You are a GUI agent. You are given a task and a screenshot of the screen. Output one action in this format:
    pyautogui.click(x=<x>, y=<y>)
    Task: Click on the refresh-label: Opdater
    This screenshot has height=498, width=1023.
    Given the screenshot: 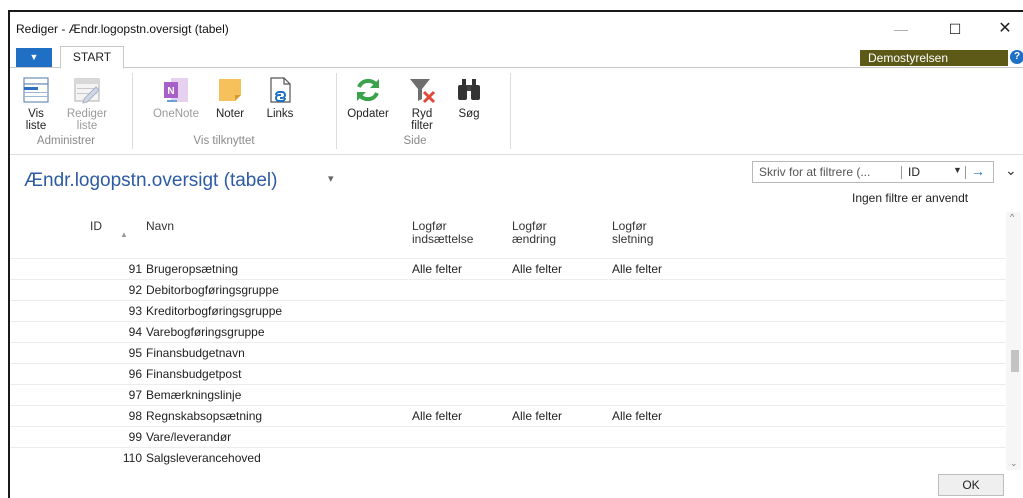 What is the action you would take?
    pyautogui.click(x=368, y=114)
    